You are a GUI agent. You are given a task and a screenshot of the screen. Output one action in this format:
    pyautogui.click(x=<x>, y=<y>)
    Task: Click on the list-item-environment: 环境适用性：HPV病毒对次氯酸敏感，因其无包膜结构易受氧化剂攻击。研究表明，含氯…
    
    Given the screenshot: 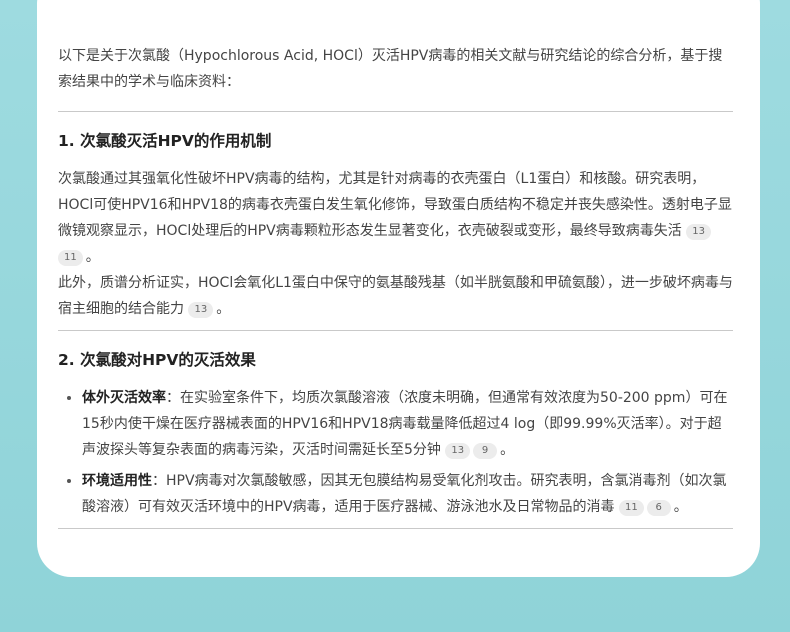 What is the action you would take?
    pyautogui.click(x=407, y=494)
    